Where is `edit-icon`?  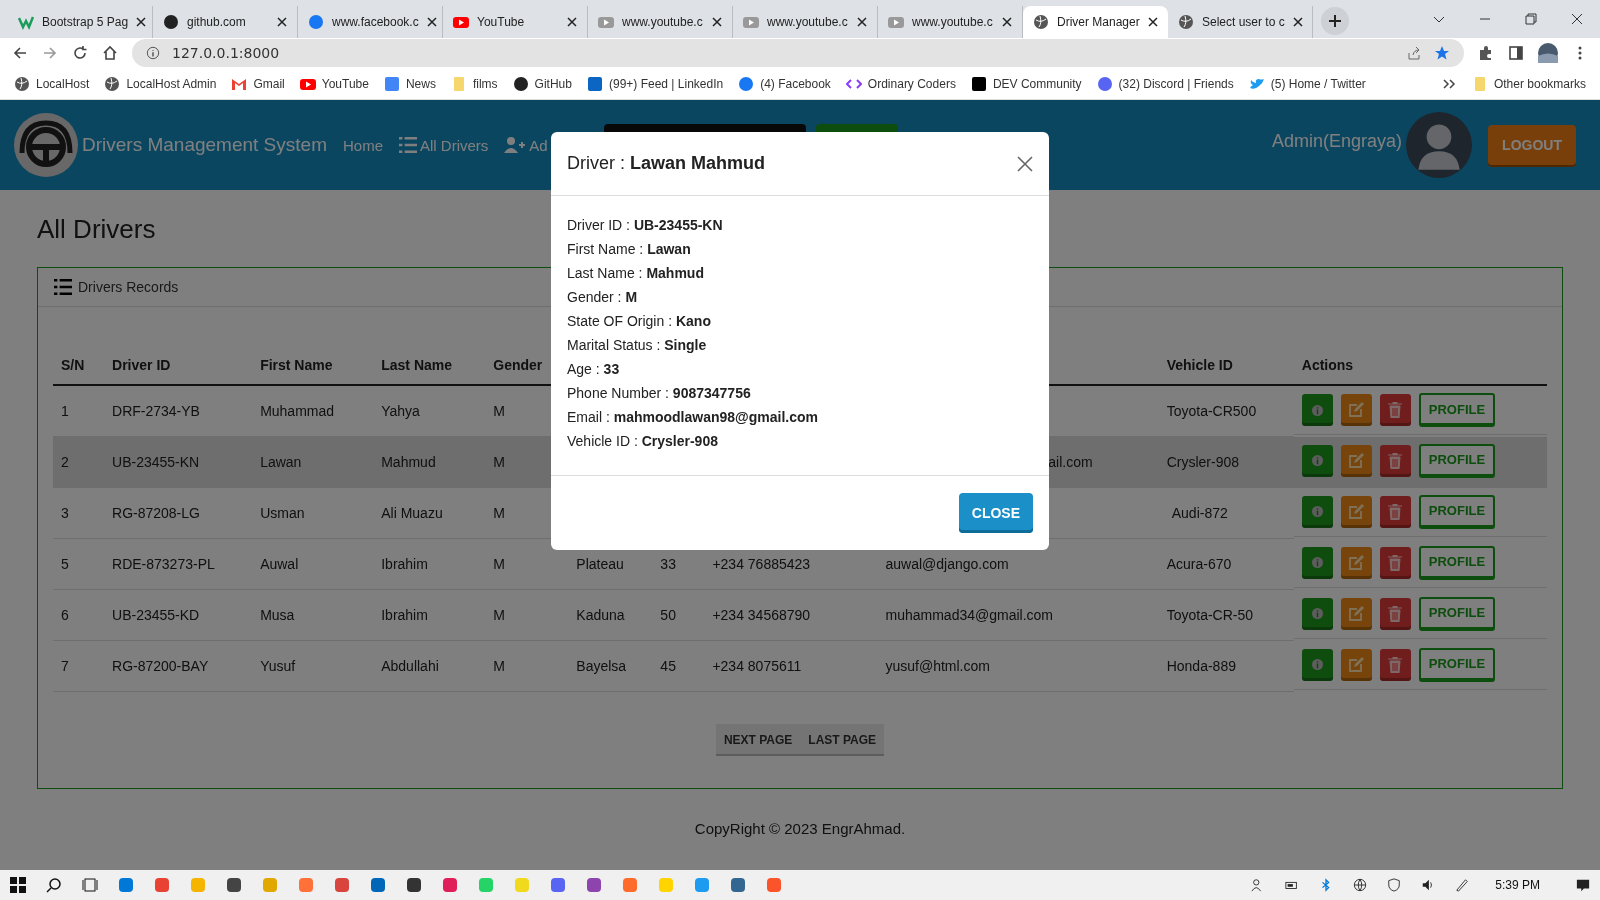
edit-icon is located at coordinates (1356, 410).